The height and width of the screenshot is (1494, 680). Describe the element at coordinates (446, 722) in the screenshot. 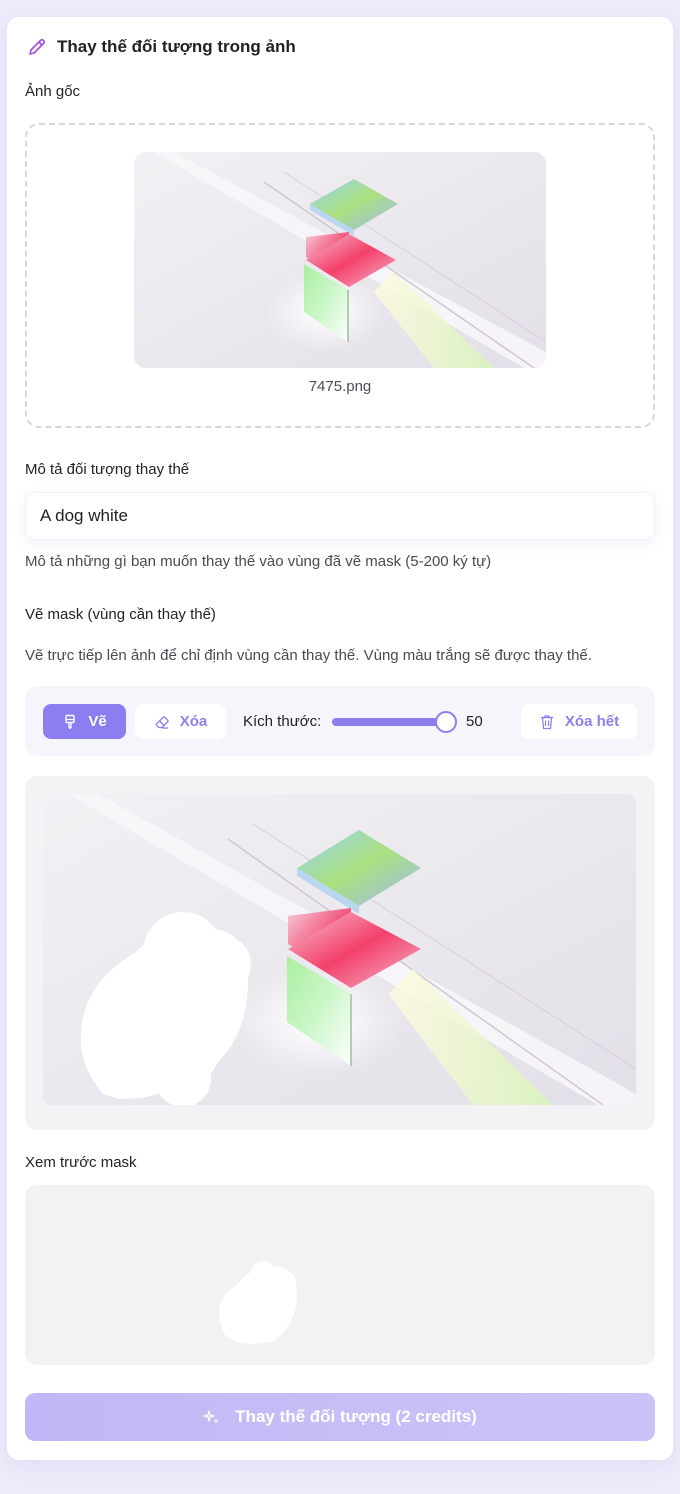

I see `brush-size-slider-thumb` at that location.